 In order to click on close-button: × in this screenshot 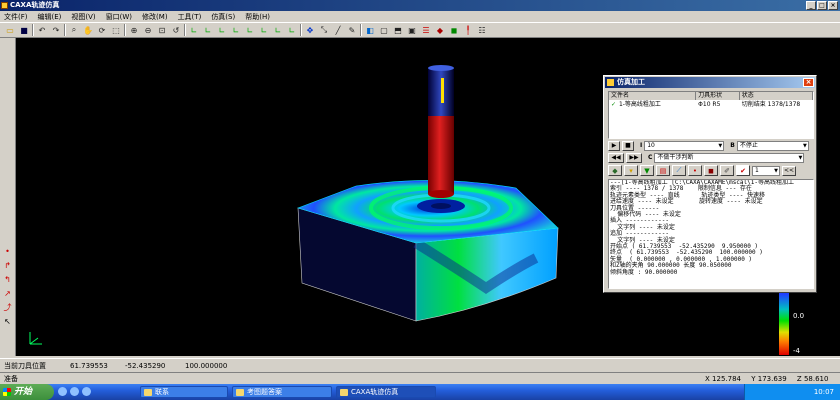, I will do `click(833, 5)`.